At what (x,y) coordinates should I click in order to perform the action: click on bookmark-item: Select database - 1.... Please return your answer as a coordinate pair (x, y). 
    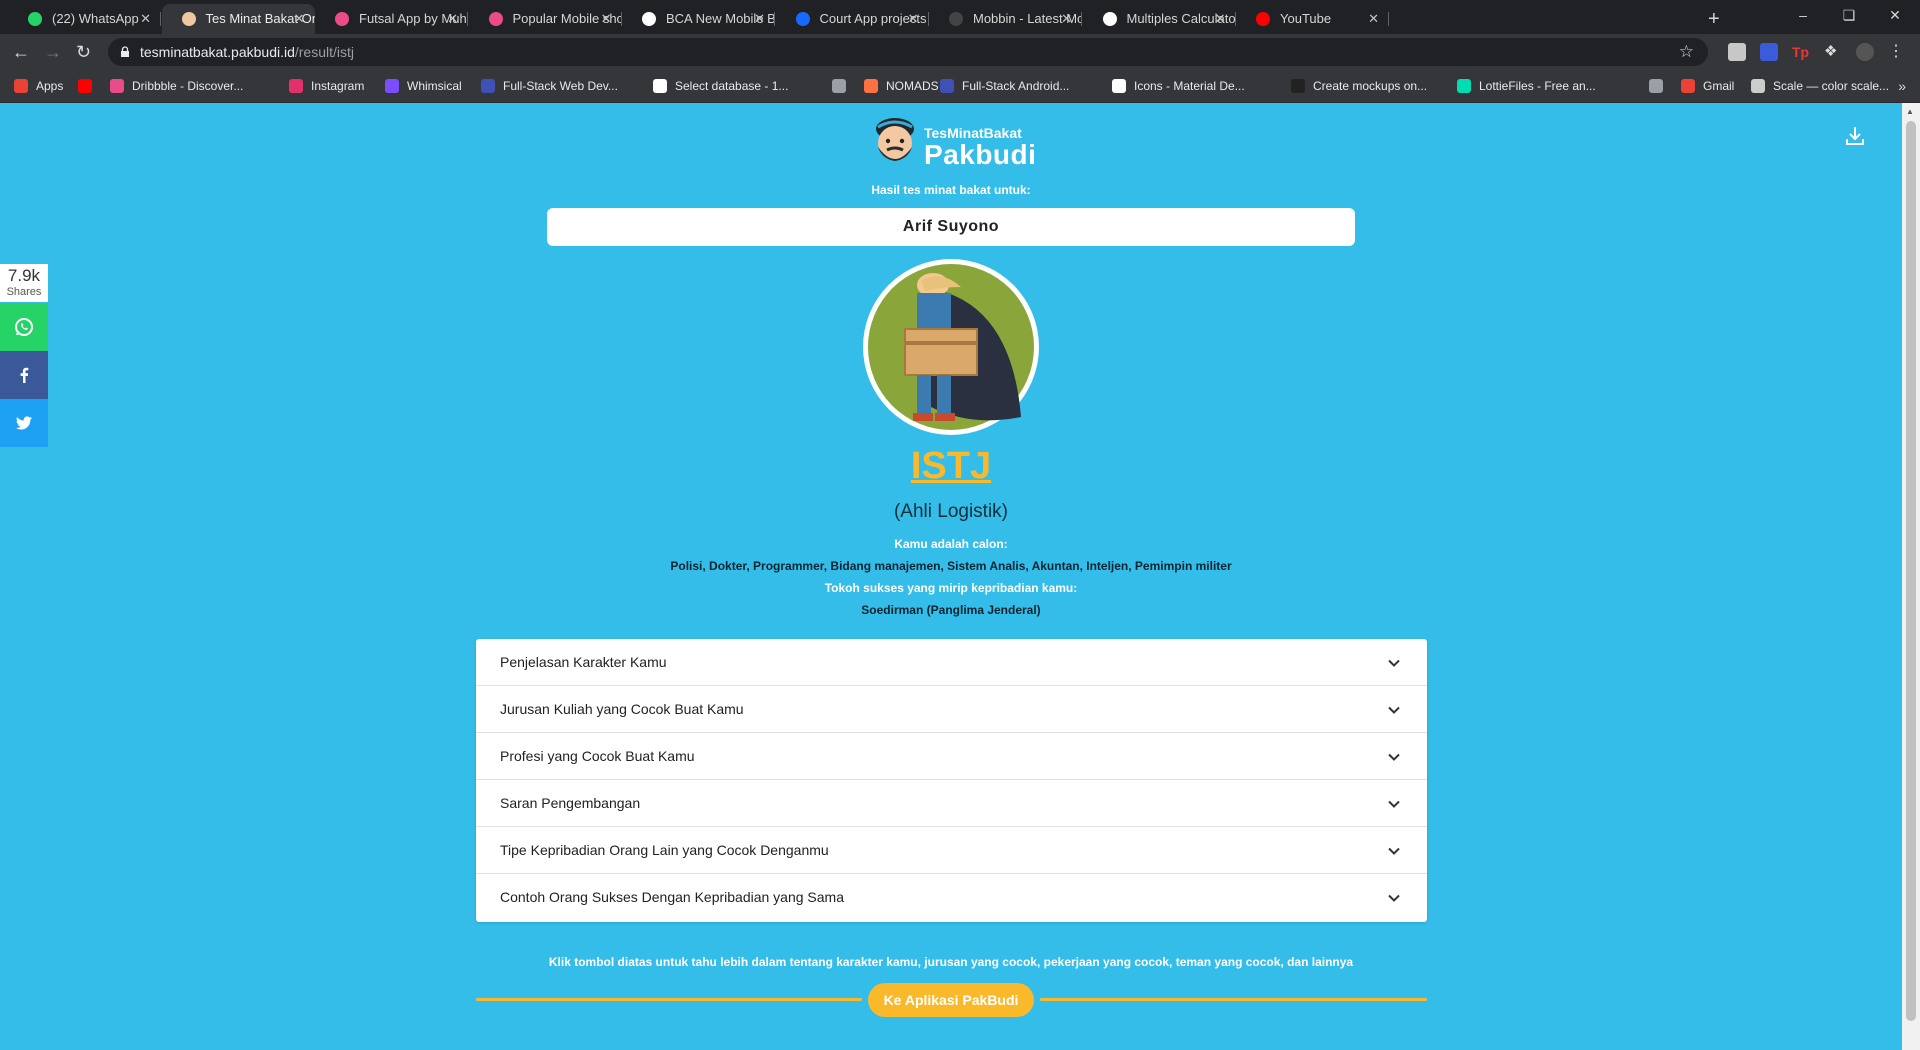
    Looking at the image, I should click on (720, 86).